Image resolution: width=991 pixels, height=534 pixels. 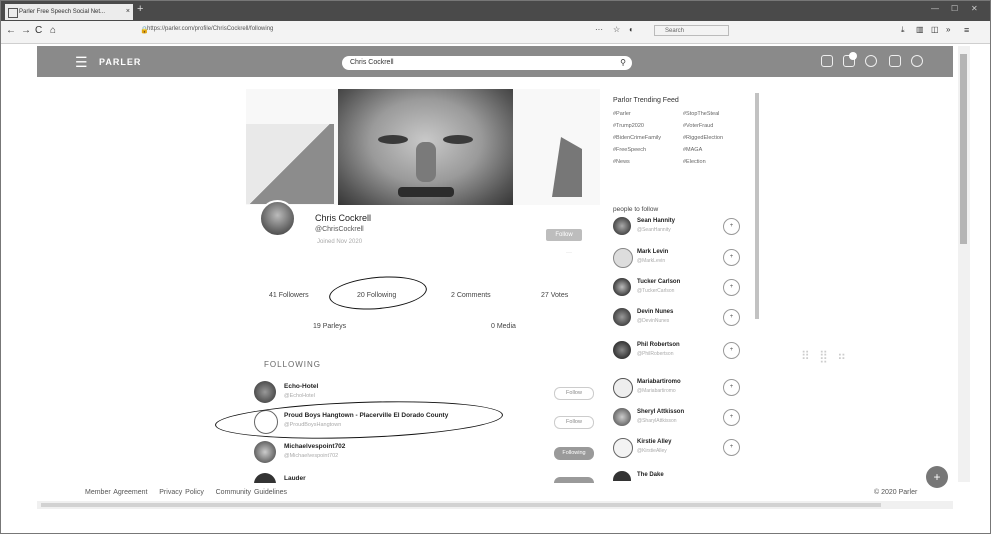 I want to click on stat-votes: 27 Votes, so click(x=554, y=295).